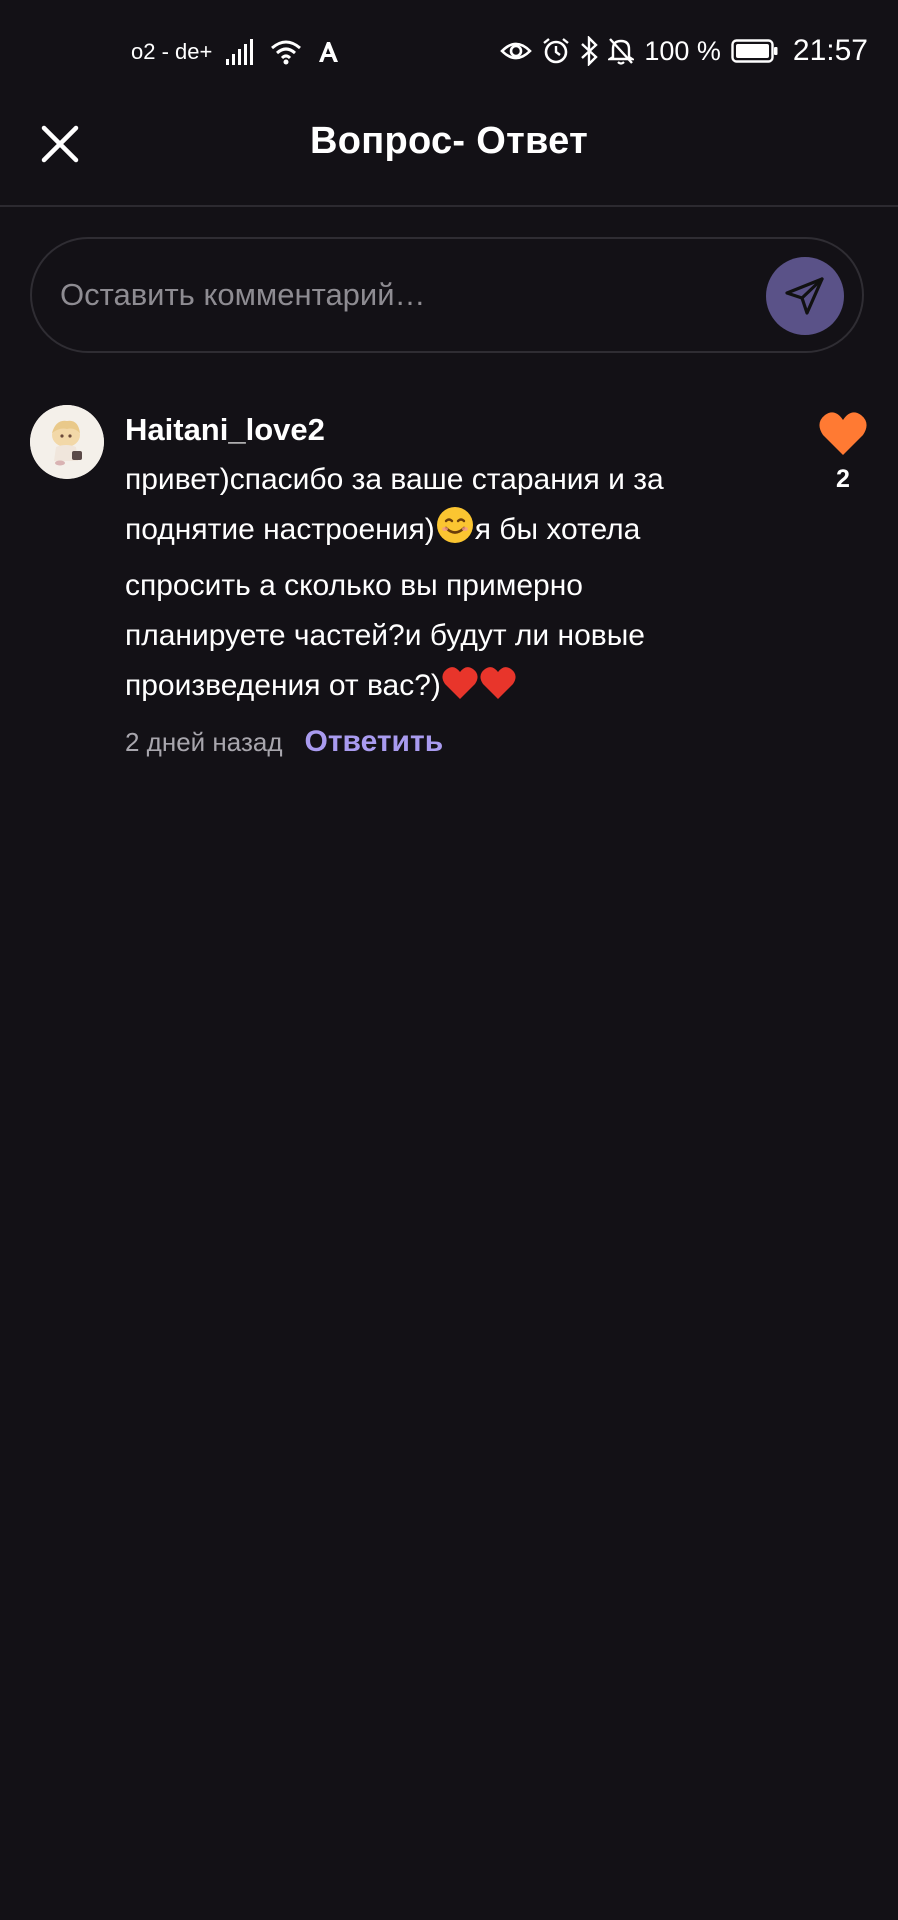 The width and height of the screenshot is (898, 1920). I want to click on comment-input, so click(410, 295).